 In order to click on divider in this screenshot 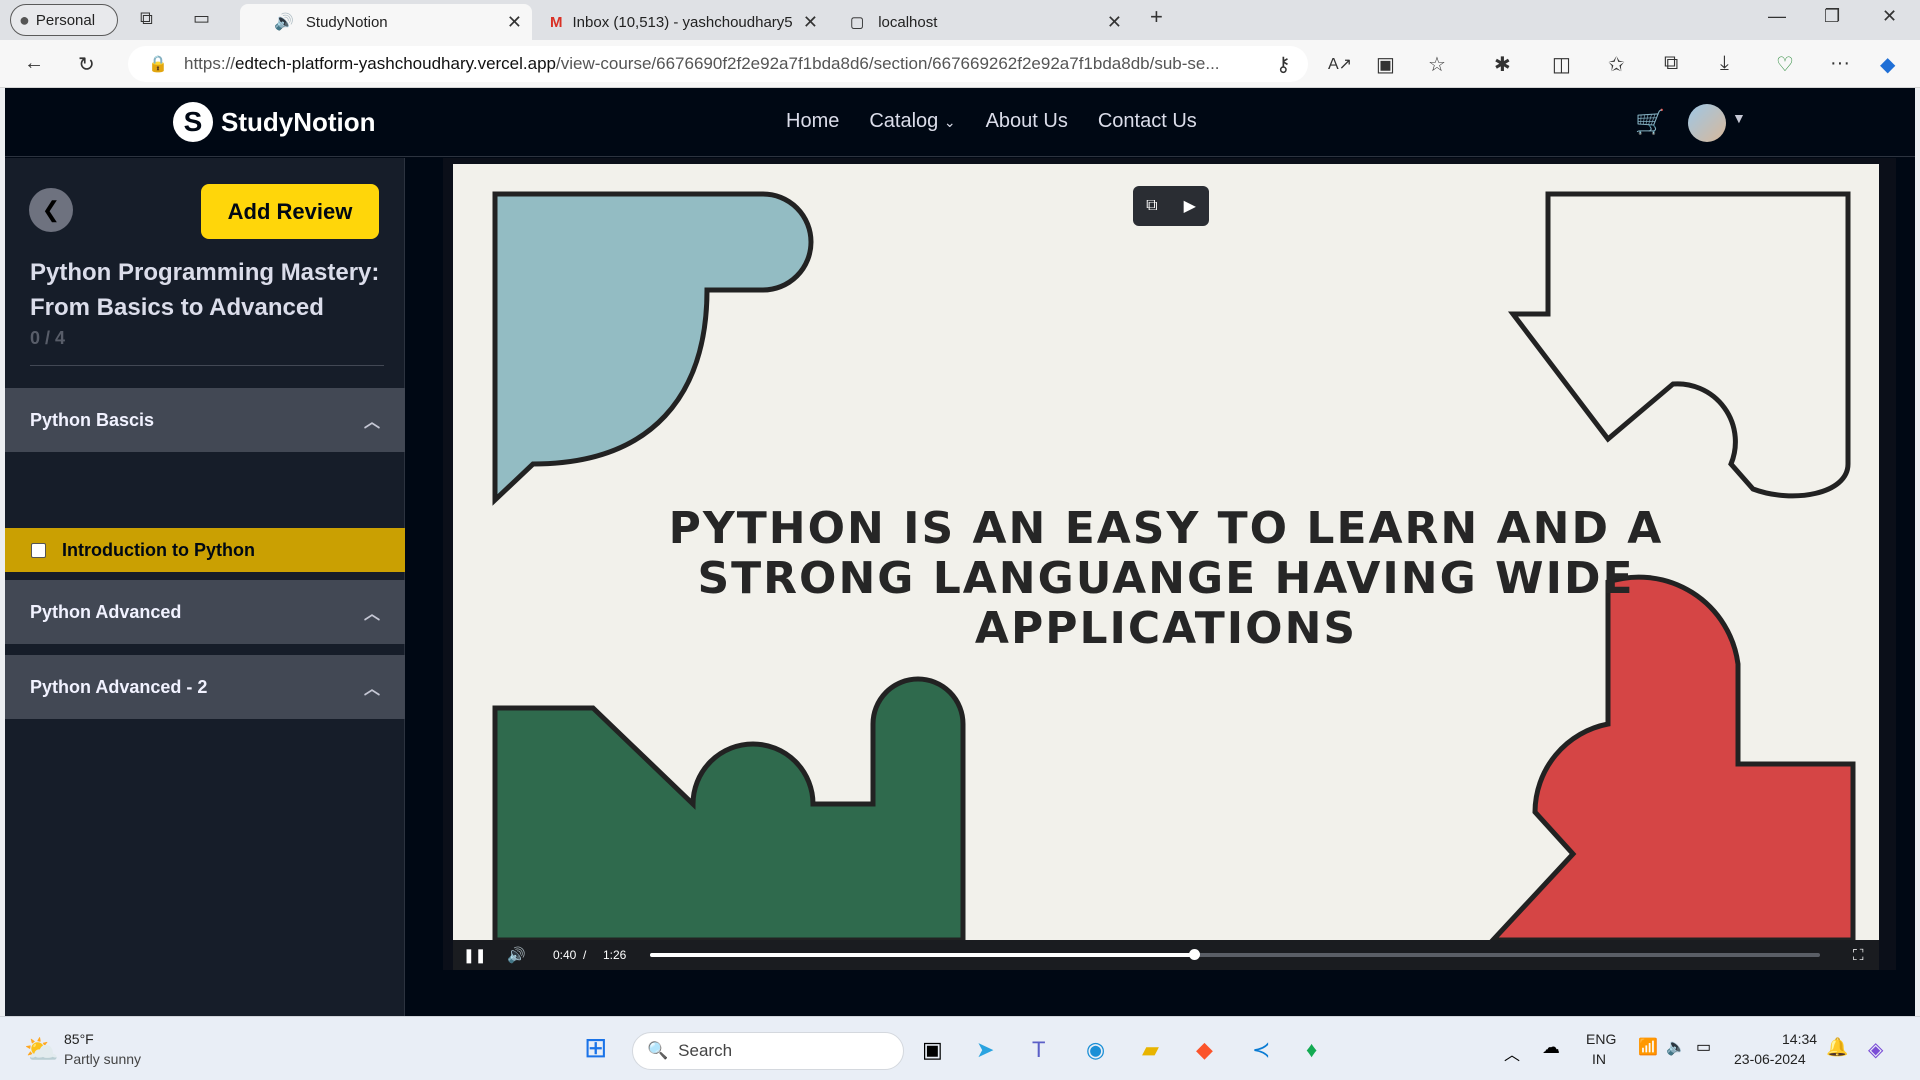, I will do `click(207, 365)`.